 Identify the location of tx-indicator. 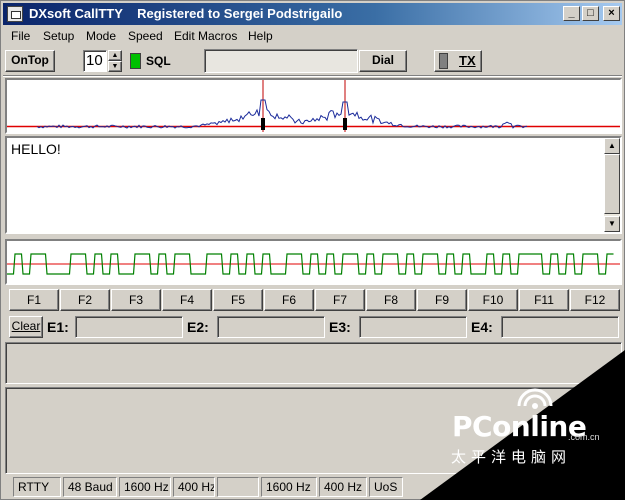
(443, 61).